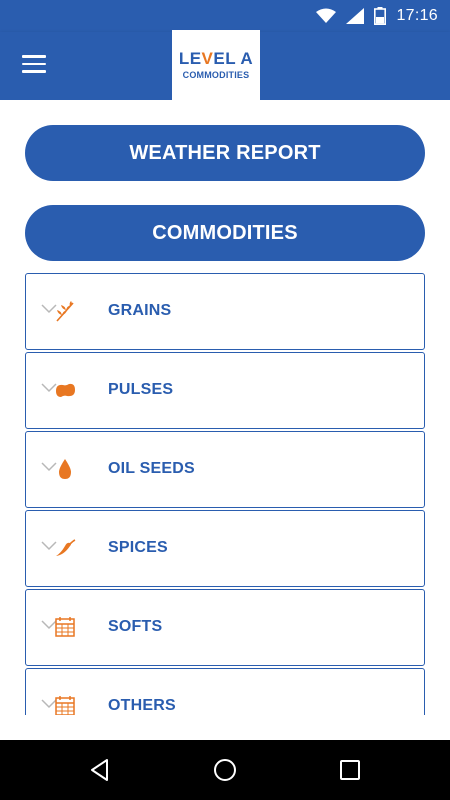  I want to click on home-icon, so click(225, 770).